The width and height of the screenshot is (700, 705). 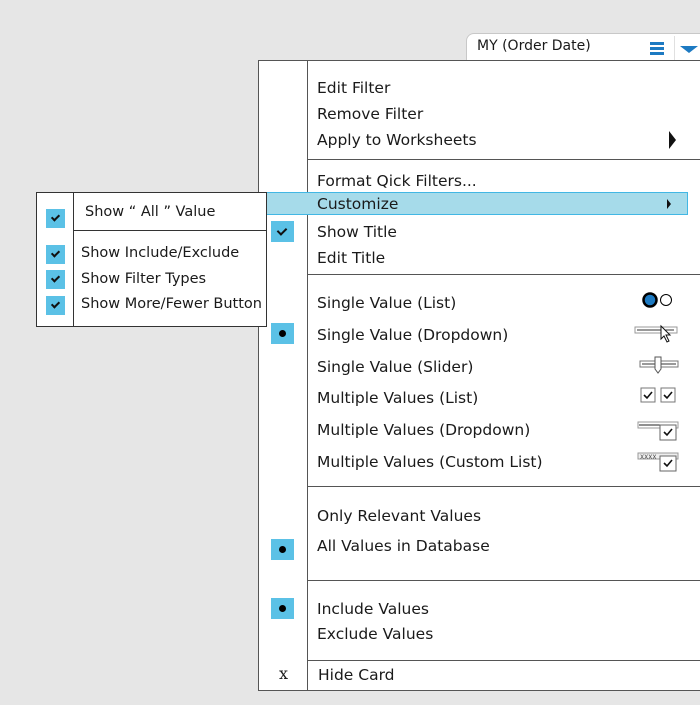 What do you see at coordinates (307, 375) in the screenshot?
I see `icon-column-divider` at bounding box center [307, 375].